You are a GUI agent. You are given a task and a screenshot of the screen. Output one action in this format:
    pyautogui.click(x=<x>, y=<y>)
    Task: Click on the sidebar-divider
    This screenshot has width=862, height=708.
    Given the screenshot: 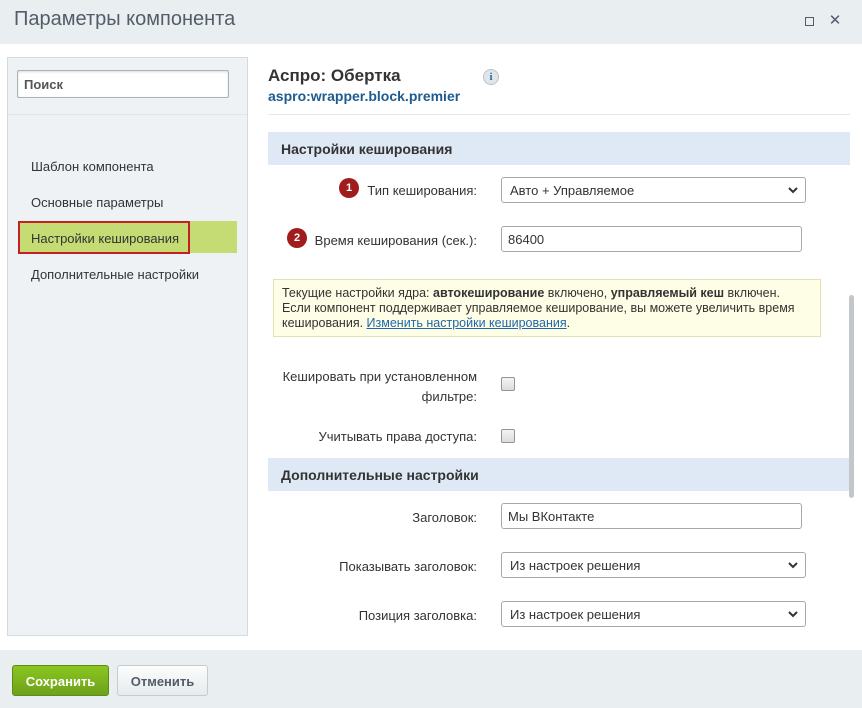 What is the action you would take?
    pyautogui.click(x=127, y=114)
    